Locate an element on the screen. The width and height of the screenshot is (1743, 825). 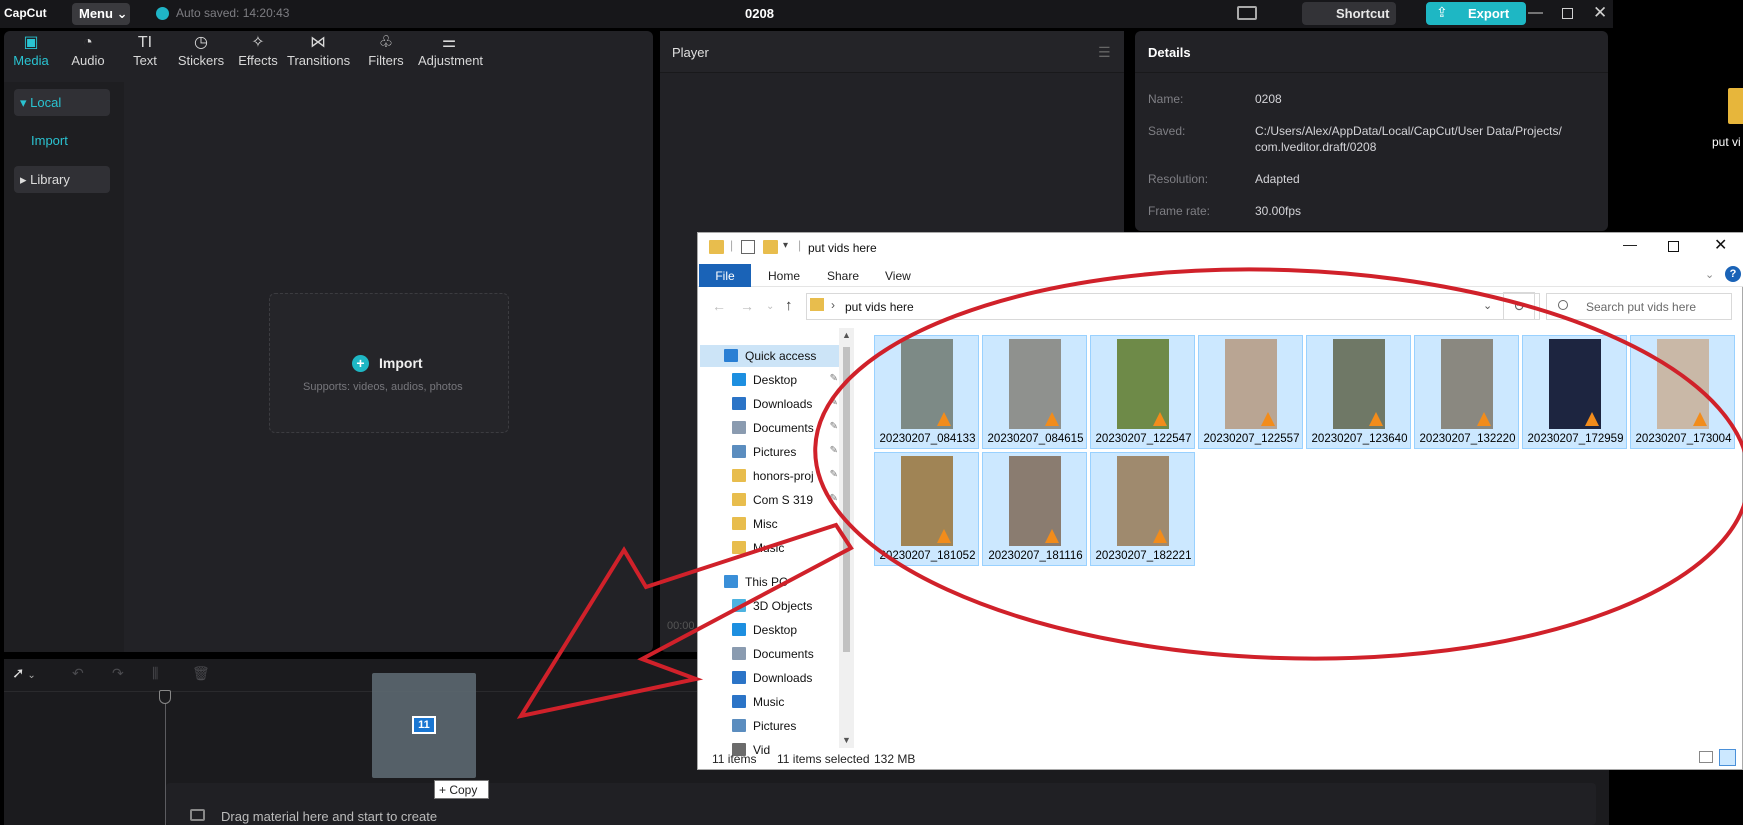
new-folder-icon is located at coordinates (770, 247).